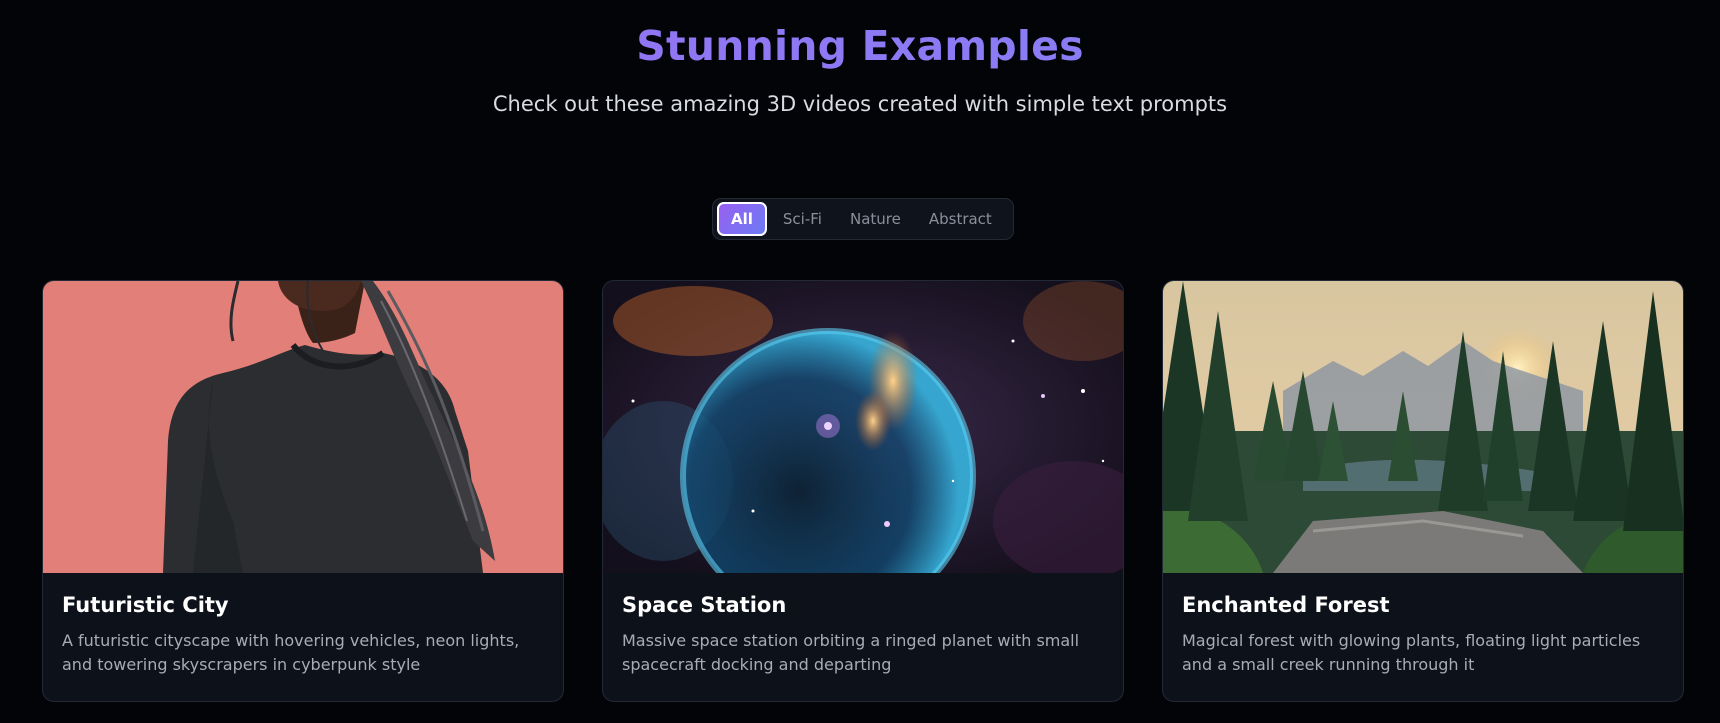  I want to click on filter-tab-all: All, so click(742, 219).